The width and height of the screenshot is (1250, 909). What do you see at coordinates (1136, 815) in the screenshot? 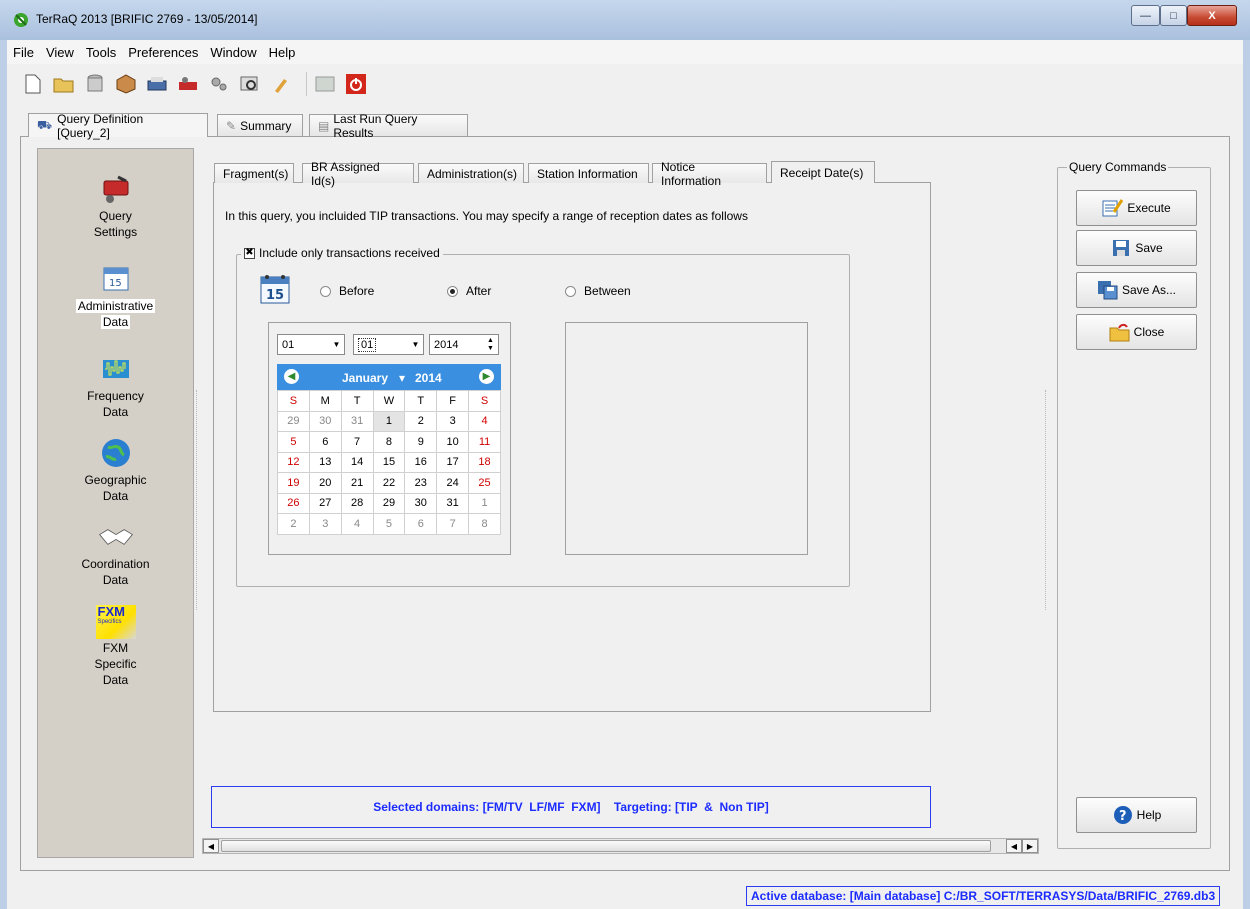
I see `help-button: ? Help` at bounding box center [1136, 815].